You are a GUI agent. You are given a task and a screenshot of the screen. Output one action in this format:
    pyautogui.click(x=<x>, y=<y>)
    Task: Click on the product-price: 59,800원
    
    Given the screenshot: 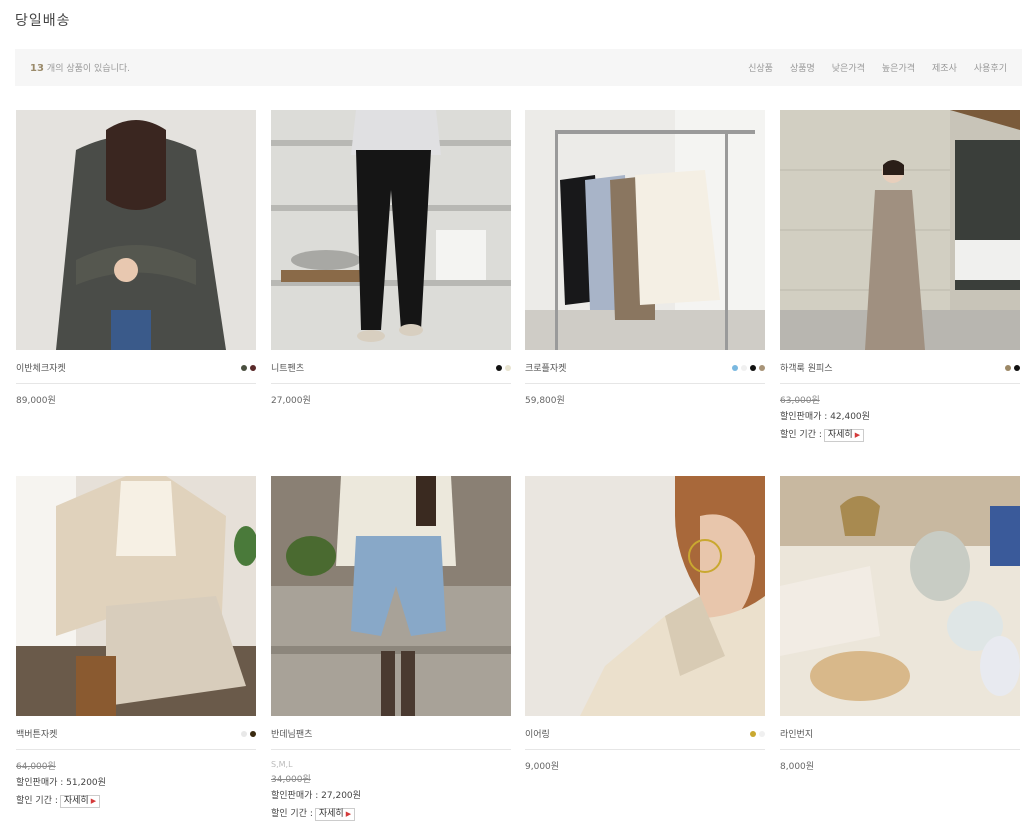 What is the action you would take?
    pyautogui.click(x=545, y=401)
    